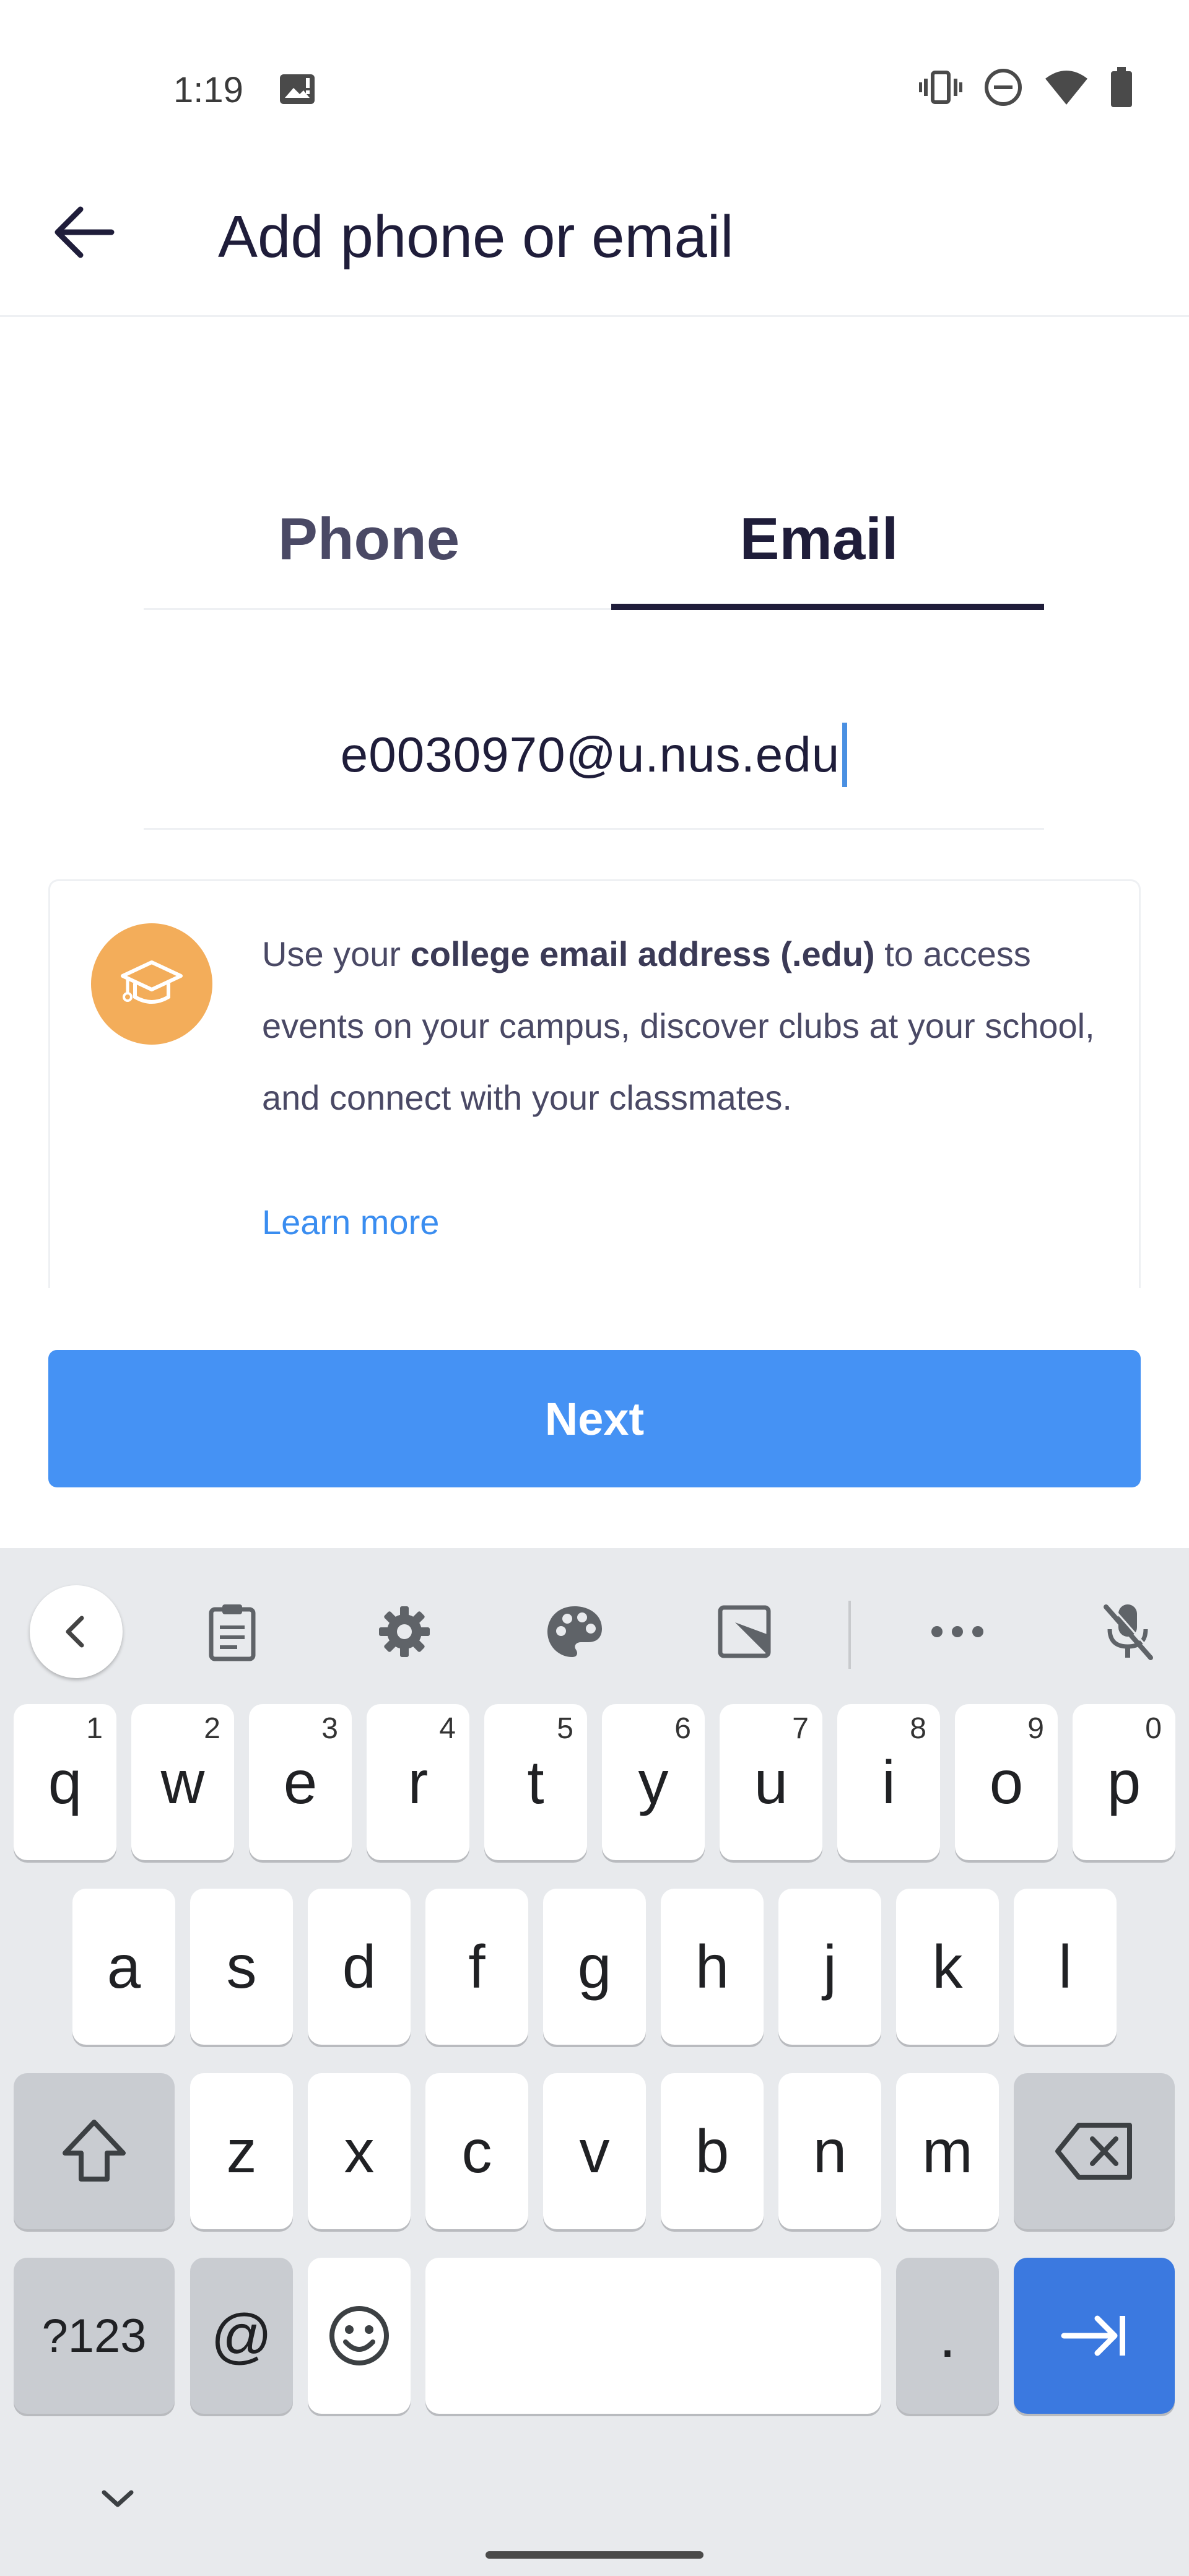 The image size is (1189, 2576). What do you see at coordinates (590, 754) in the screenshot?
I see `email-input-value: e0030970@u.nus.edu` at bounding box center [590, 754].